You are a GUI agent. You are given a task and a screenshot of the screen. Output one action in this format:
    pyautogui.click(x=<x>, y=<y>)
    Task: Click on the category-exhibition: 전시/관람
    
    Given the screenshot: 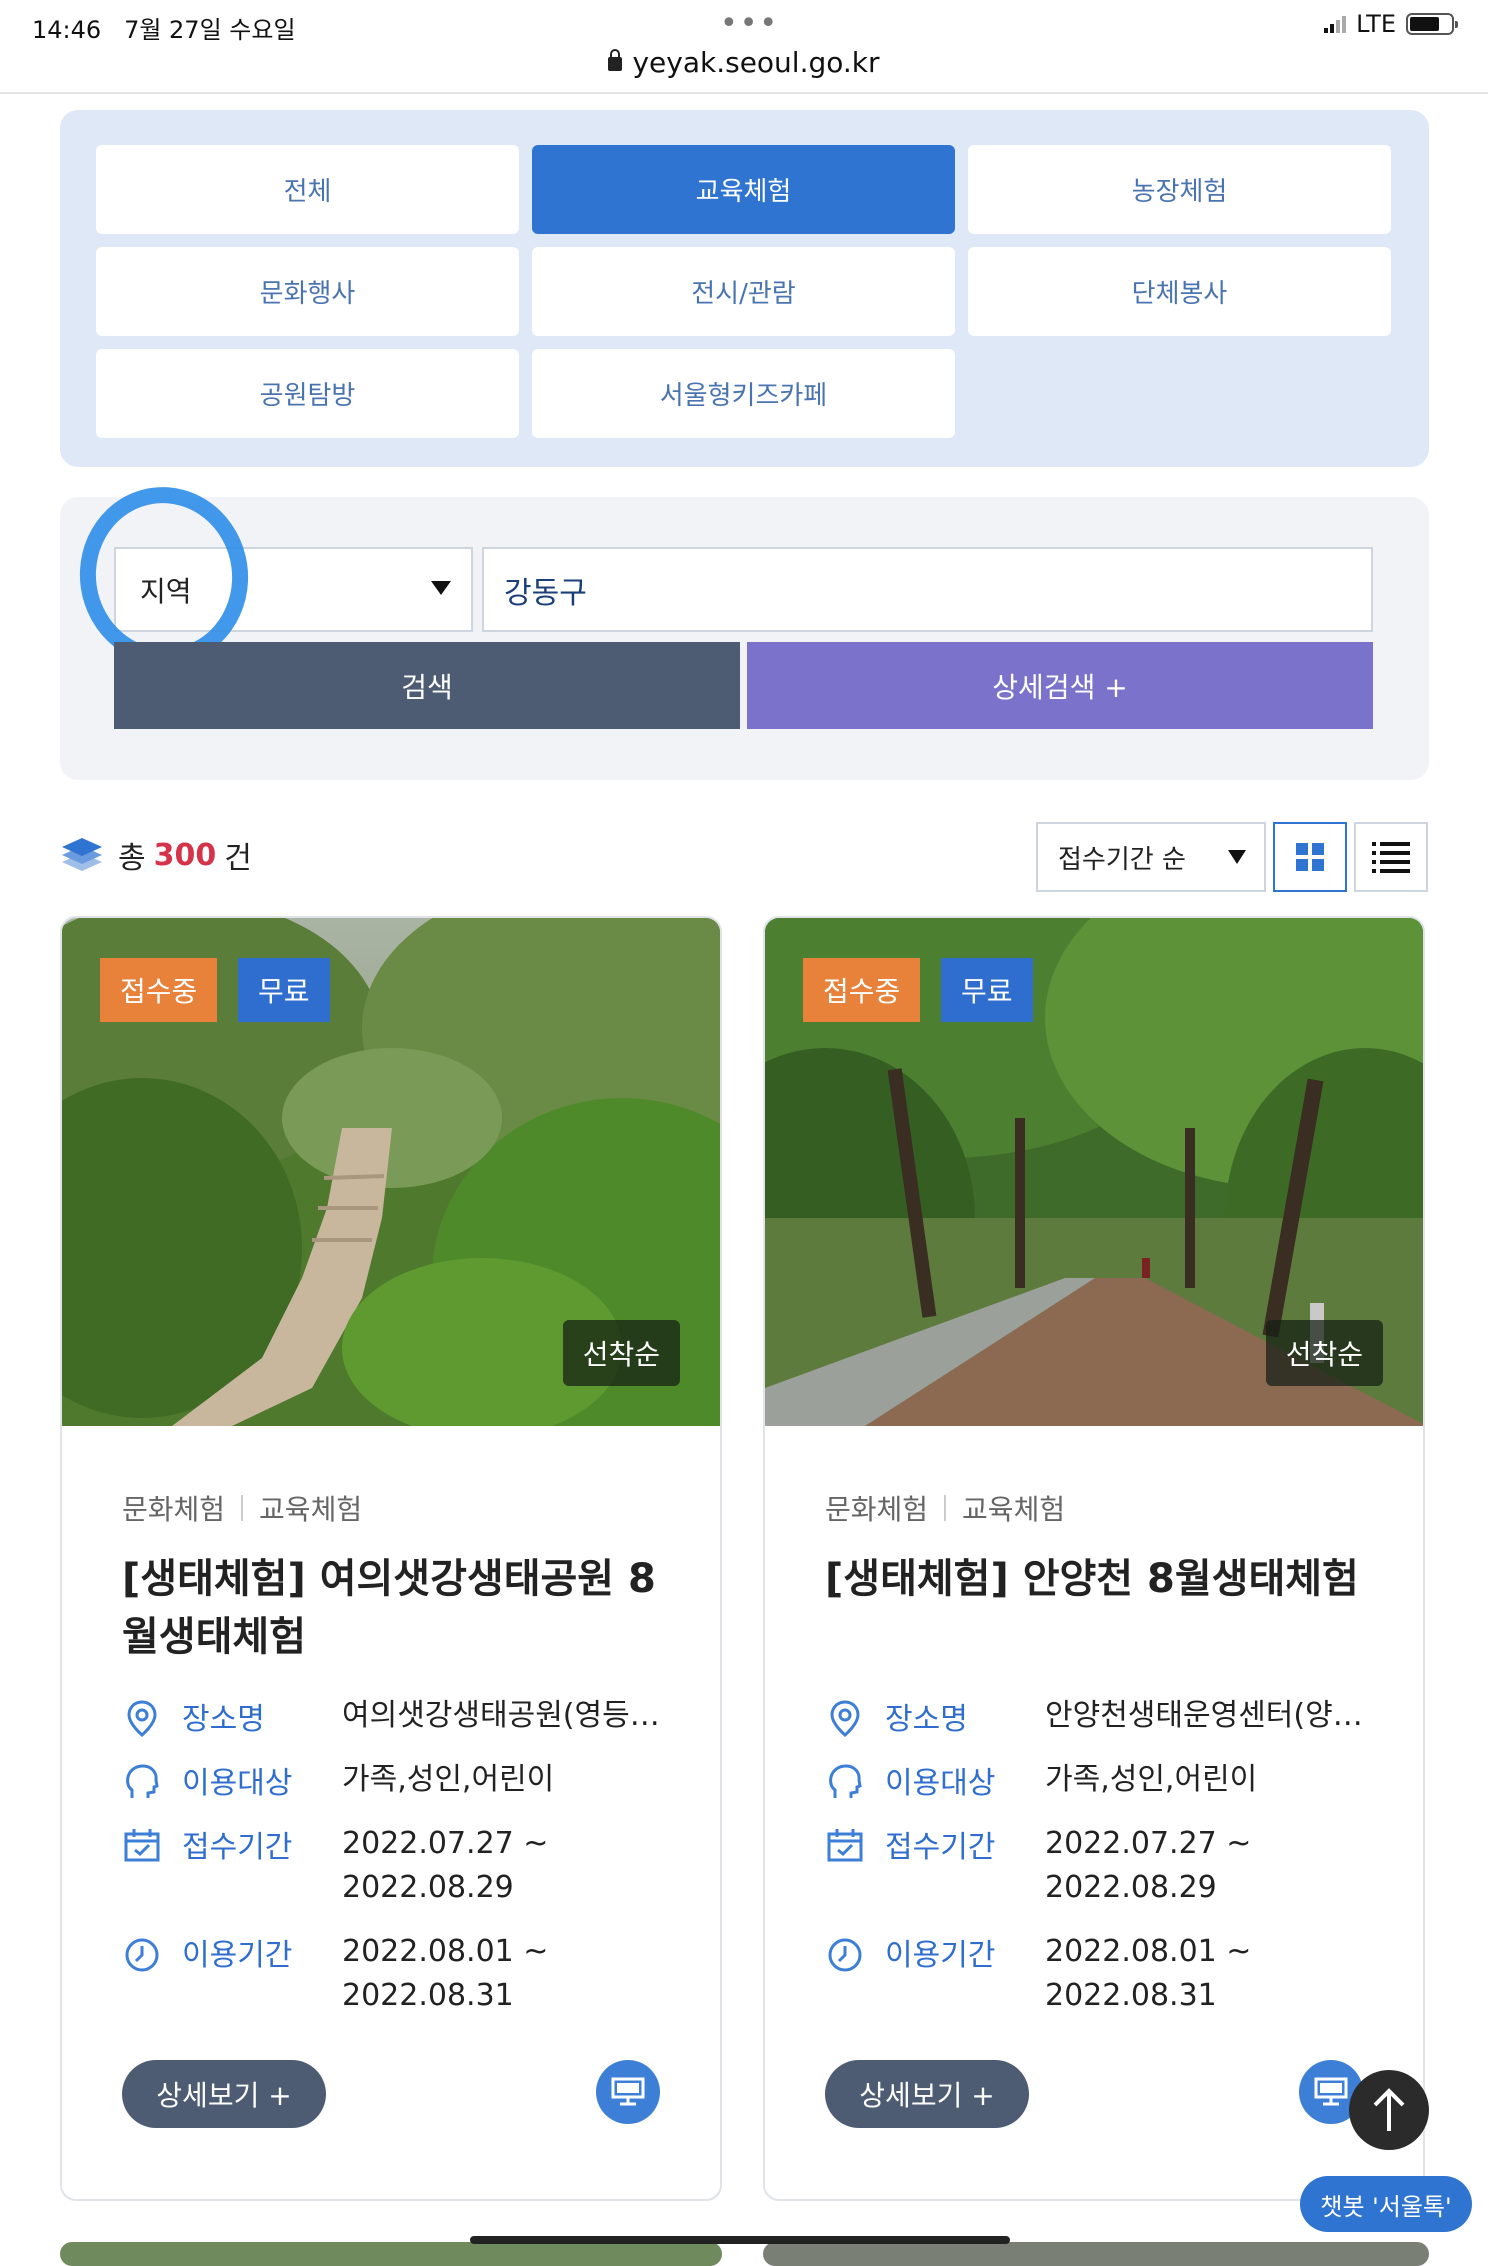 What is the action you would take?
    pyautogui.click(x=743, y=291)
    